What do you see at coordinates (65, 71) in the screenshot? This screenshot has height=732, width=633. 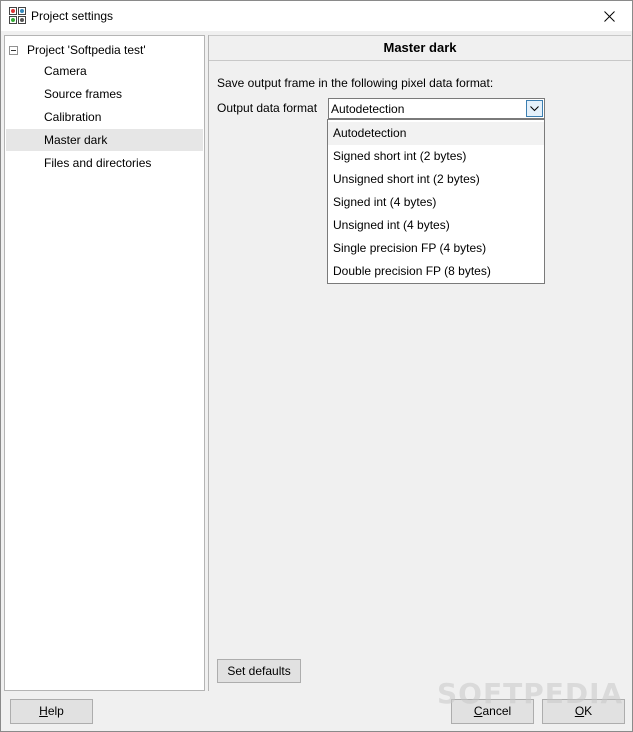 I see `tree-item-label: Camera` at bounding box center [65, 71].